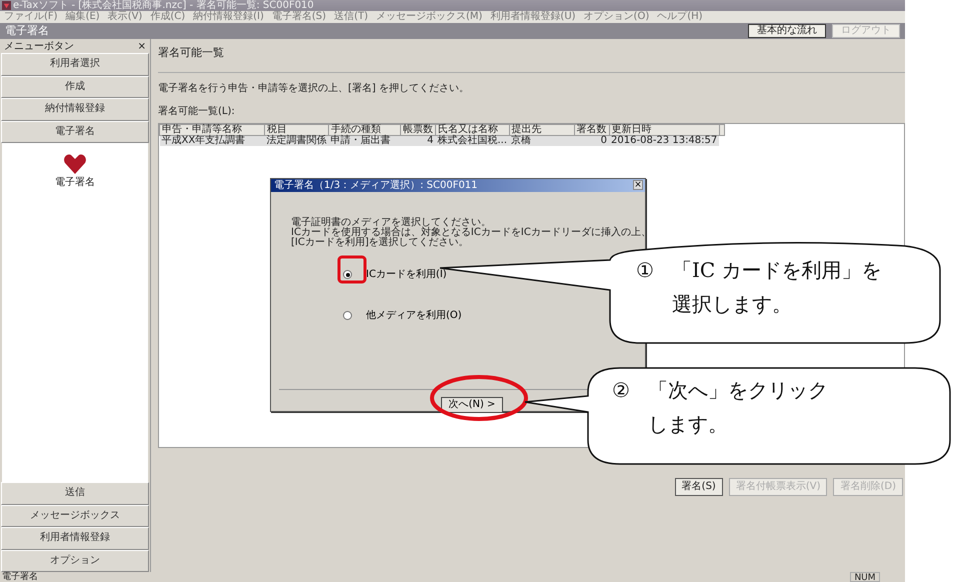 Image resolution: width=956 pixels, height=582 pixels. I want to click on table-cell: 0, so click(592, 140).